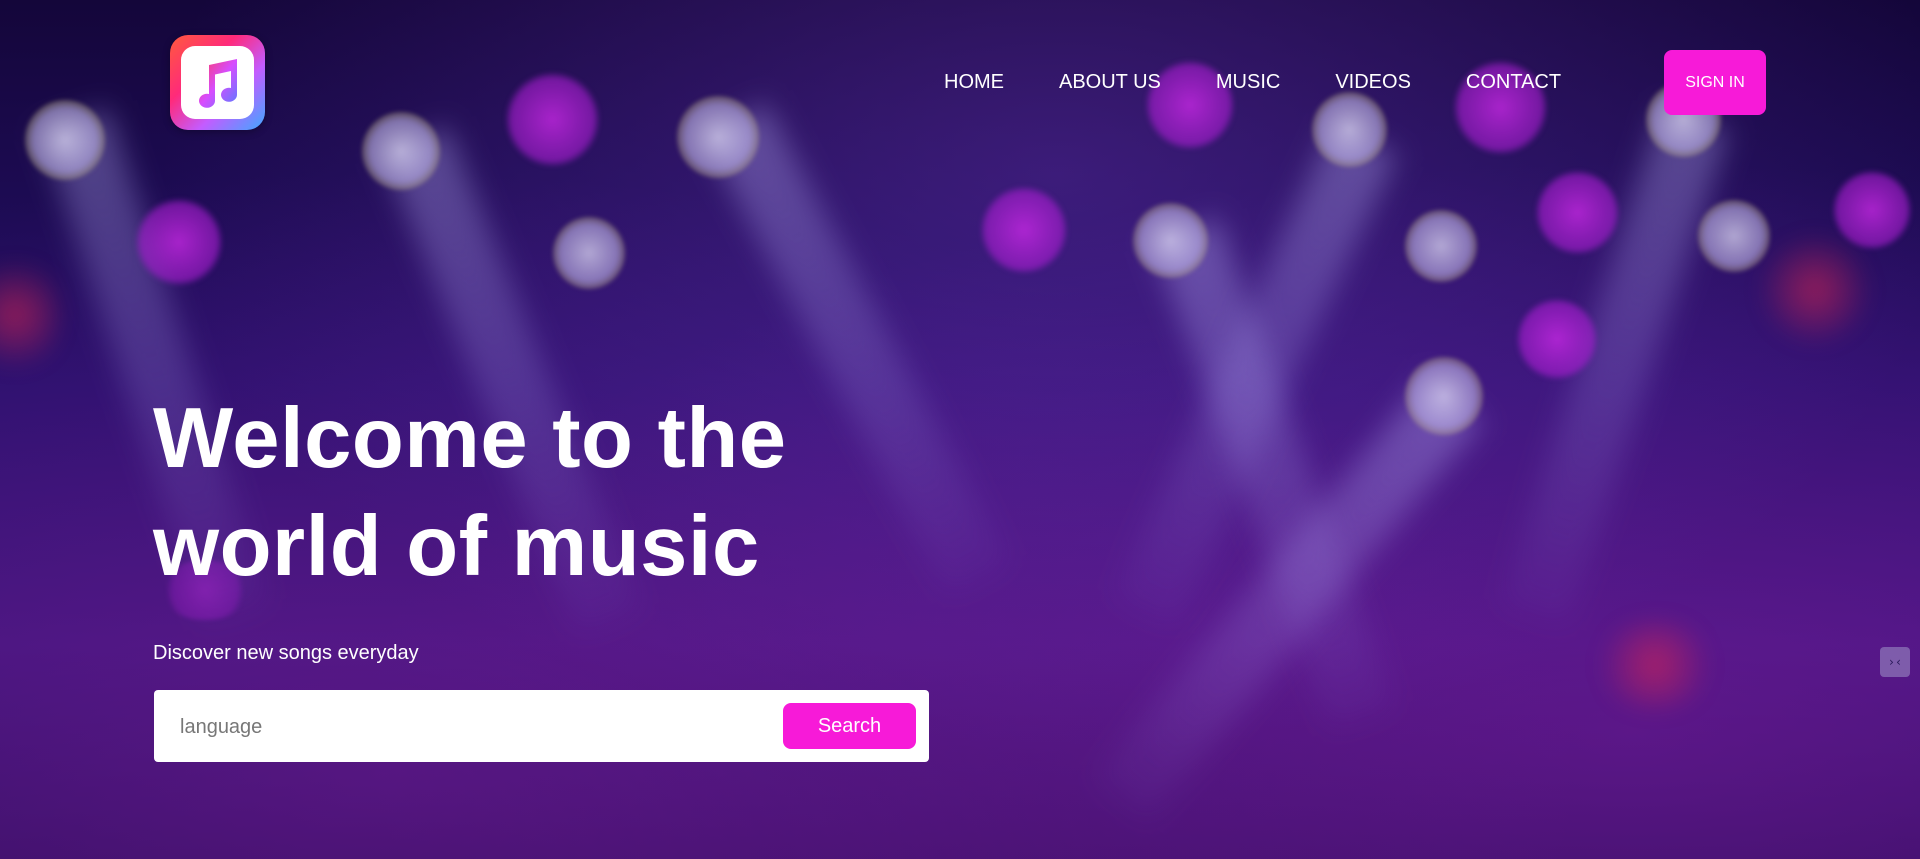 The height and width of the screenshot is (859, 1920). What do you see at coordinates (1110, 82) in the screenshot?
I see `nav-about-us: ABOUT US` at bounding box center [1110, 82].